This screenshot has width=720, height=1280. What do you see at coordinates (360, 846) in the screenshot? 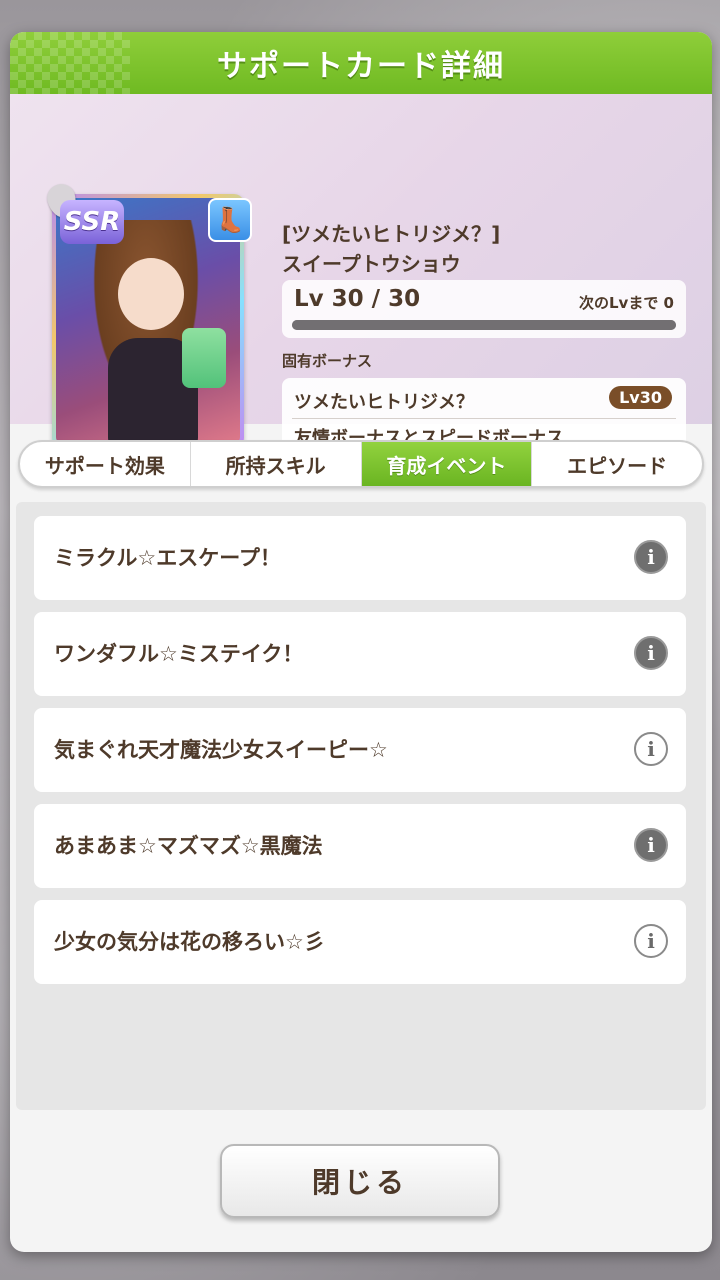
I see `list-item: あまあま☆マズマズ☆黒魔法 i` at bounding box center [360, 846].